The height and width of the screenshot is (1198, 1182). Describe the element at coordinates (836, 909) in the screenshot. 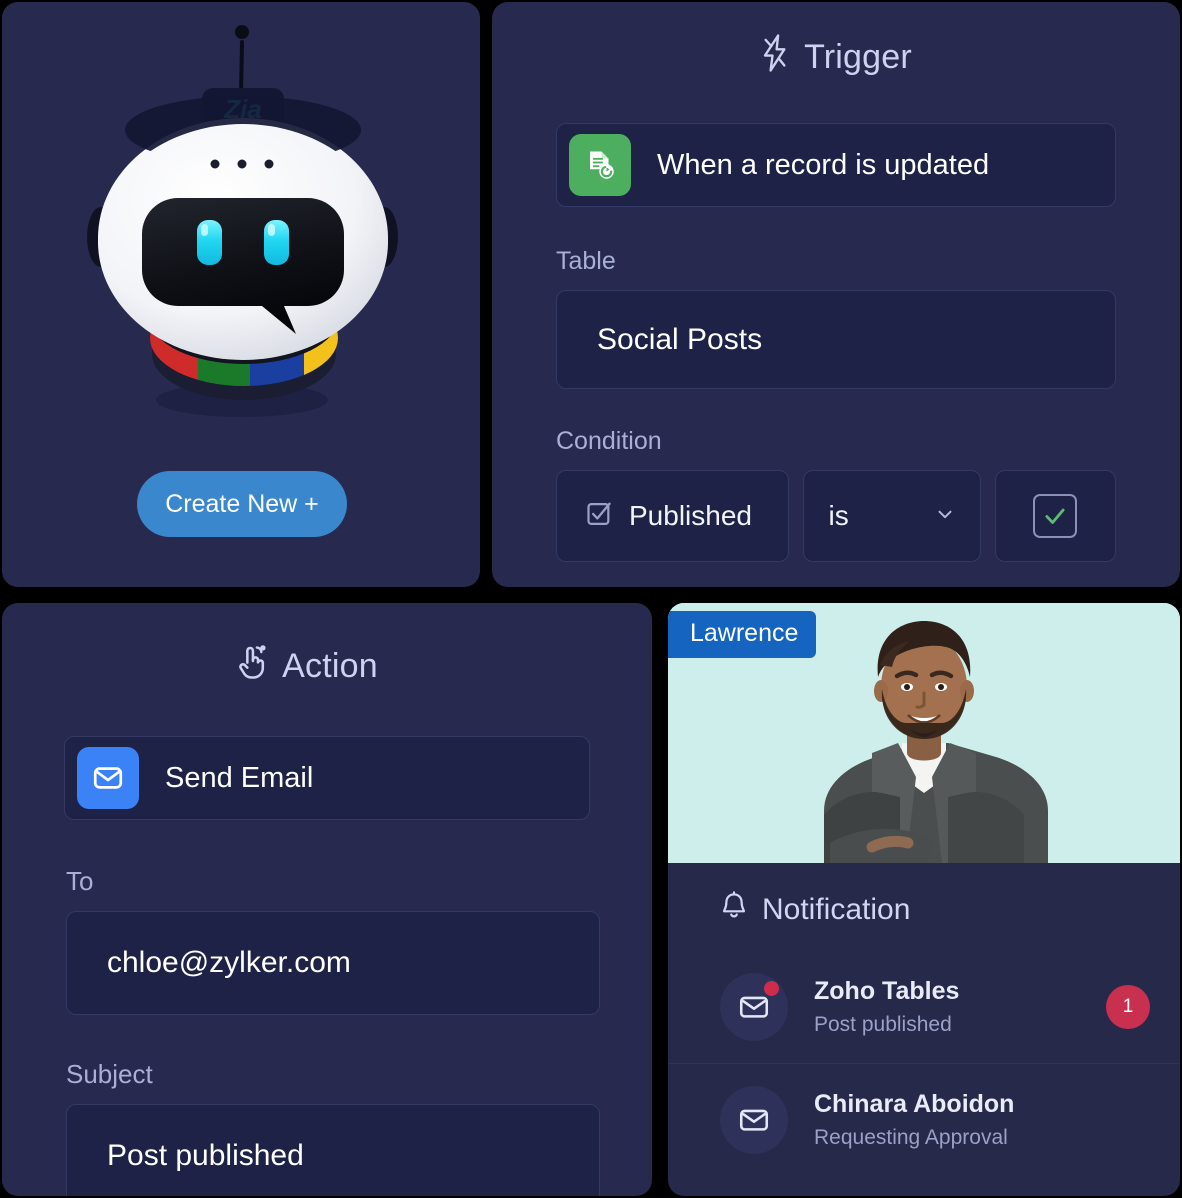

I see `notification-heading-label: Notification` at that location.